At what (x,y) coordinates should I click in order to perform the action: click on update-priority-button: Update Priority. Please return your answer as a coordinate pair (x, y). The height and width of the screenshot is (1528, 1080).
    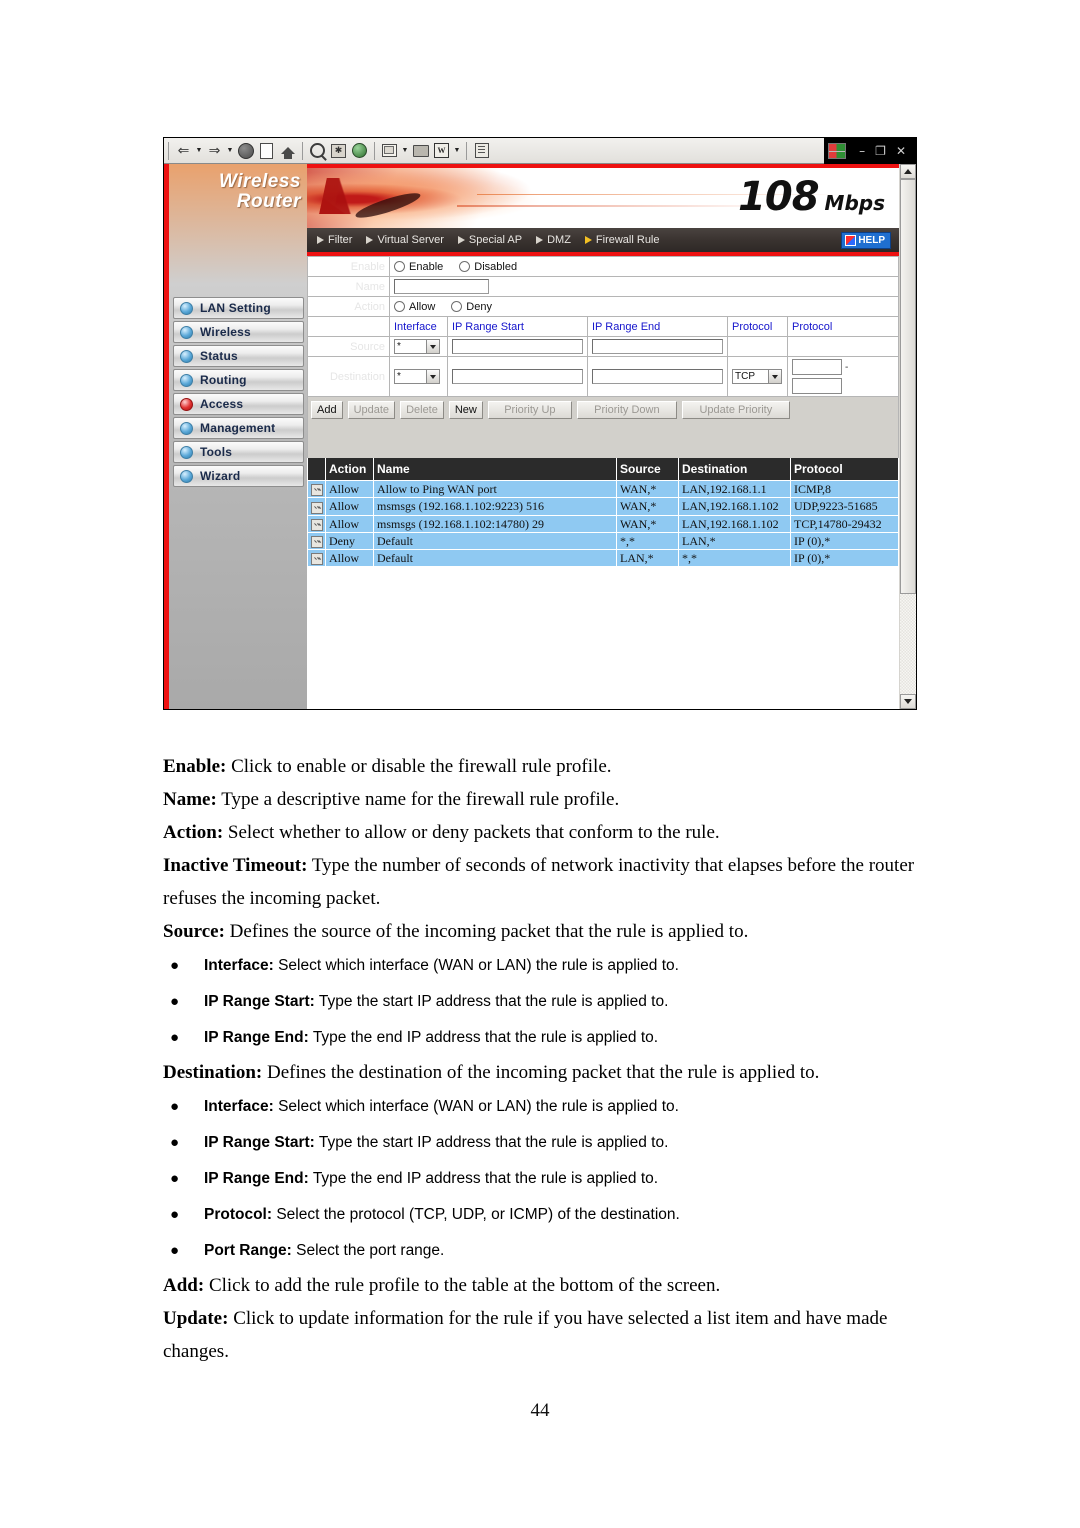
    Looking at the image, I should click on (735, 410).